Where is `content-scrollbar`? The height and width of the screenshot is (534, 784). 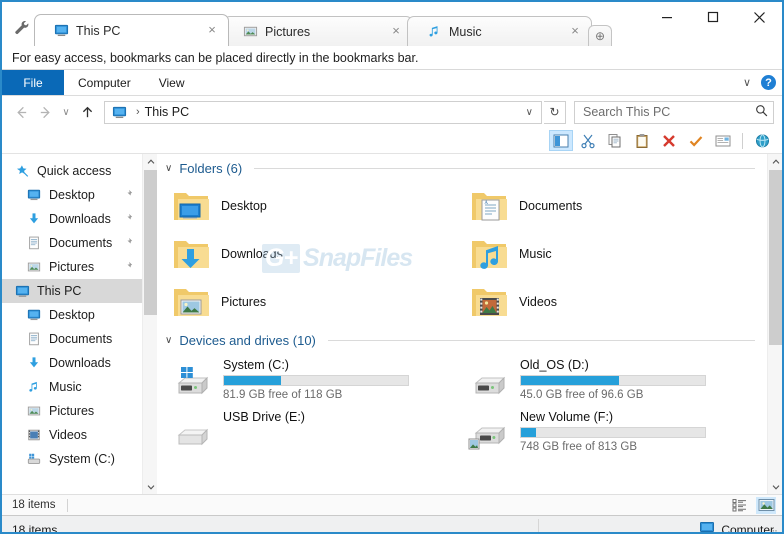
content-scrollbar is located at coordinates (774, 324).